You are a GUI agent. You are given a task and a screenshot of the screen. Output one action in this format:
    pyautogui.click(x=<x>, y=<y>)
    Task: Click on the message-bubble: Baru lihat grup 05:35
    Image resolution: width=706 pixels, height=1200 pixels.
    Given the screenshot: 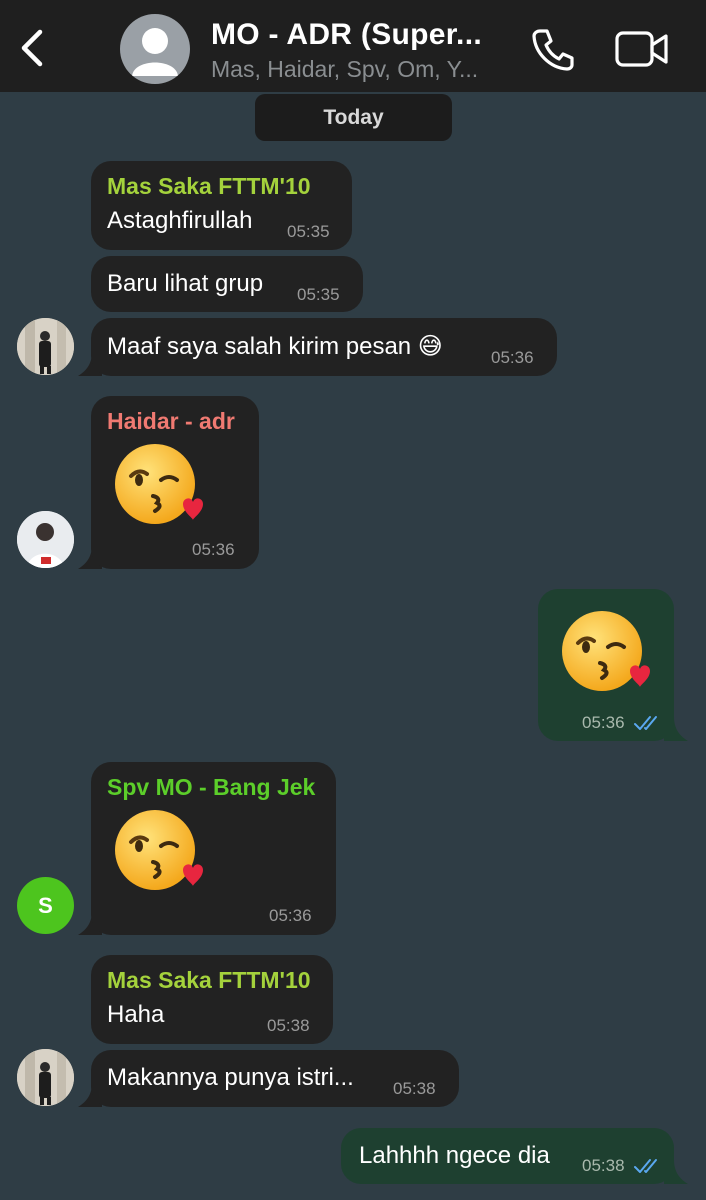 What is the action you would take?
    pyautogui.click(x=227, y=284)
    